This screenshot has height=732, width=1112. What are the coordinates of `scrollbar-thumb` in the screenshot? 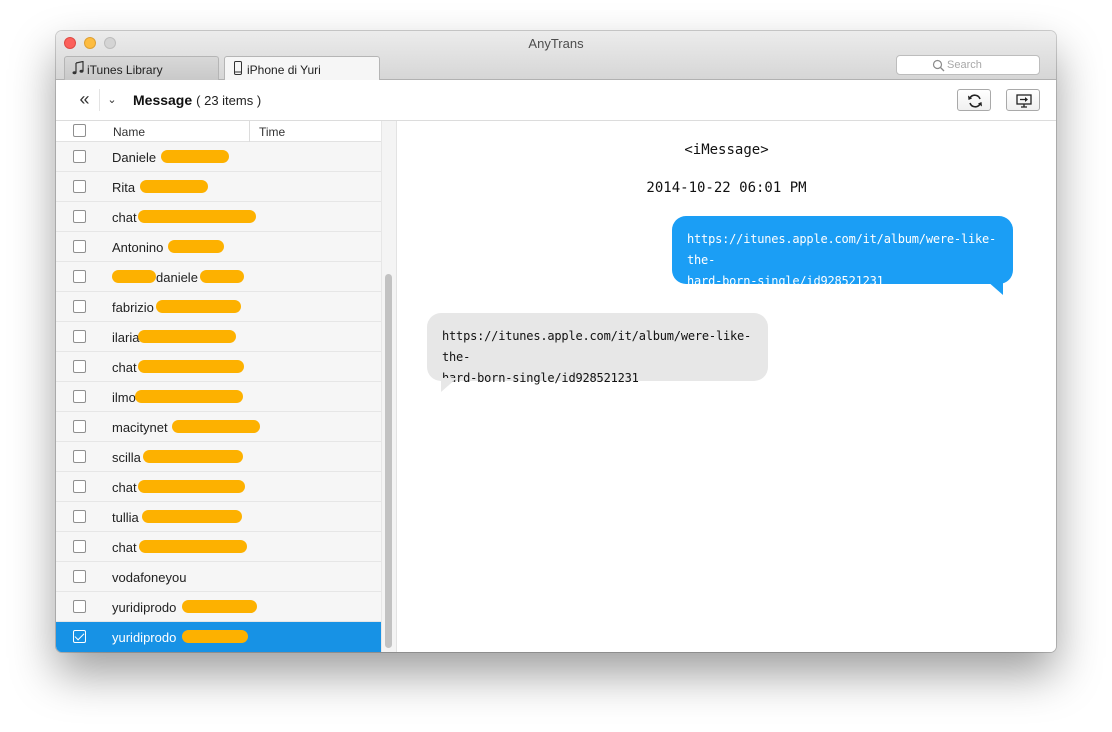 It's located at (388, 461).